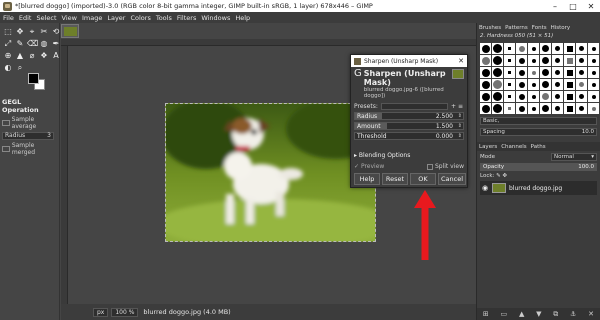 The image size is (600, 320). I want to click on text-icon: A, so click(56, 56).